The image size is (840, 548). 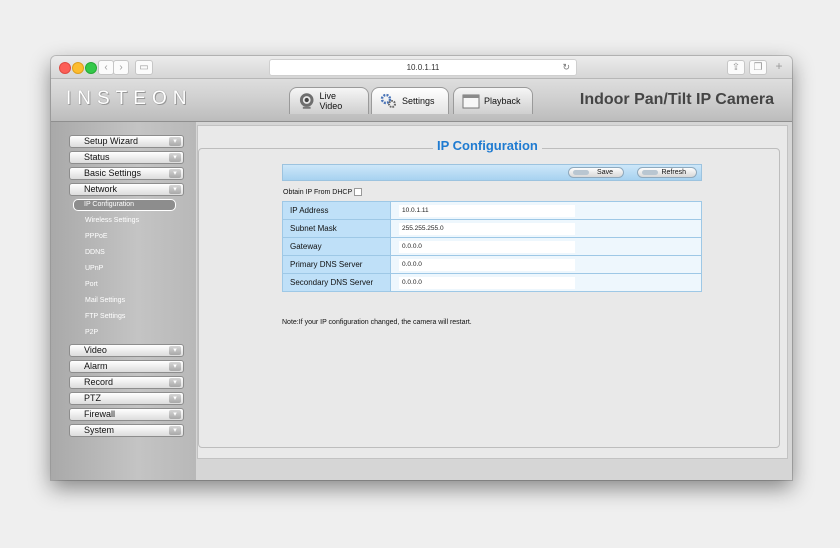 I want to click on browser-toolbar: ‹ › ▭ 10.0.1.11 ↻ ⇪ ❐ +, so click(x=421, y=67).